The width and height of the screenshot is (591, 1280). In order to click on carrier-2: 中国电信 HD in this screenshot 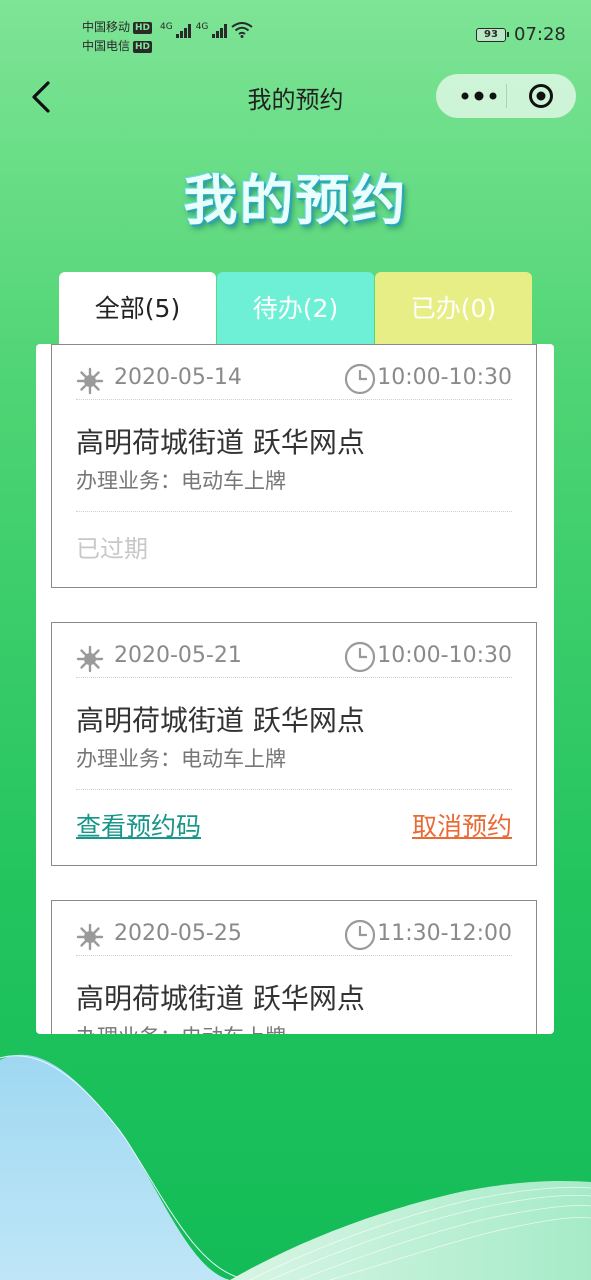, I will do `click(117, 46)`.